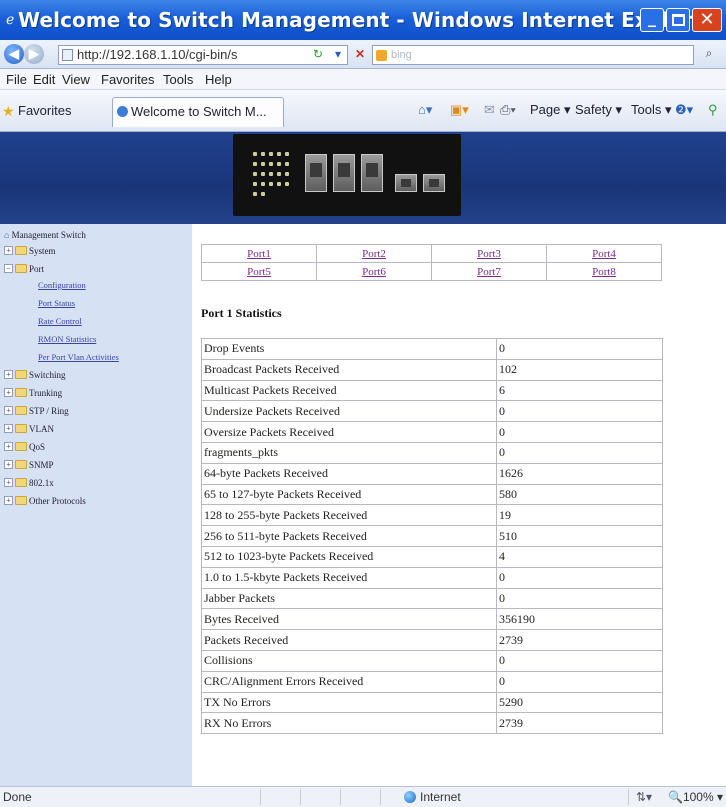 This screenshot has height=807, width=726. Describe the element at coordinates (651, 110) in the screenshot. I see `tools-menu: Tools ▾` at that location.